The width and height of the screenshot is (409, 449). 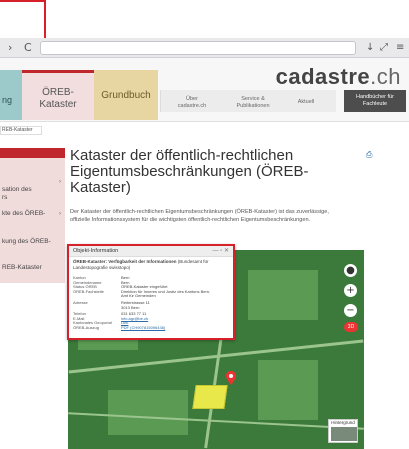 I want to click on zoom-in-button: +, so click(x=350, y=290).